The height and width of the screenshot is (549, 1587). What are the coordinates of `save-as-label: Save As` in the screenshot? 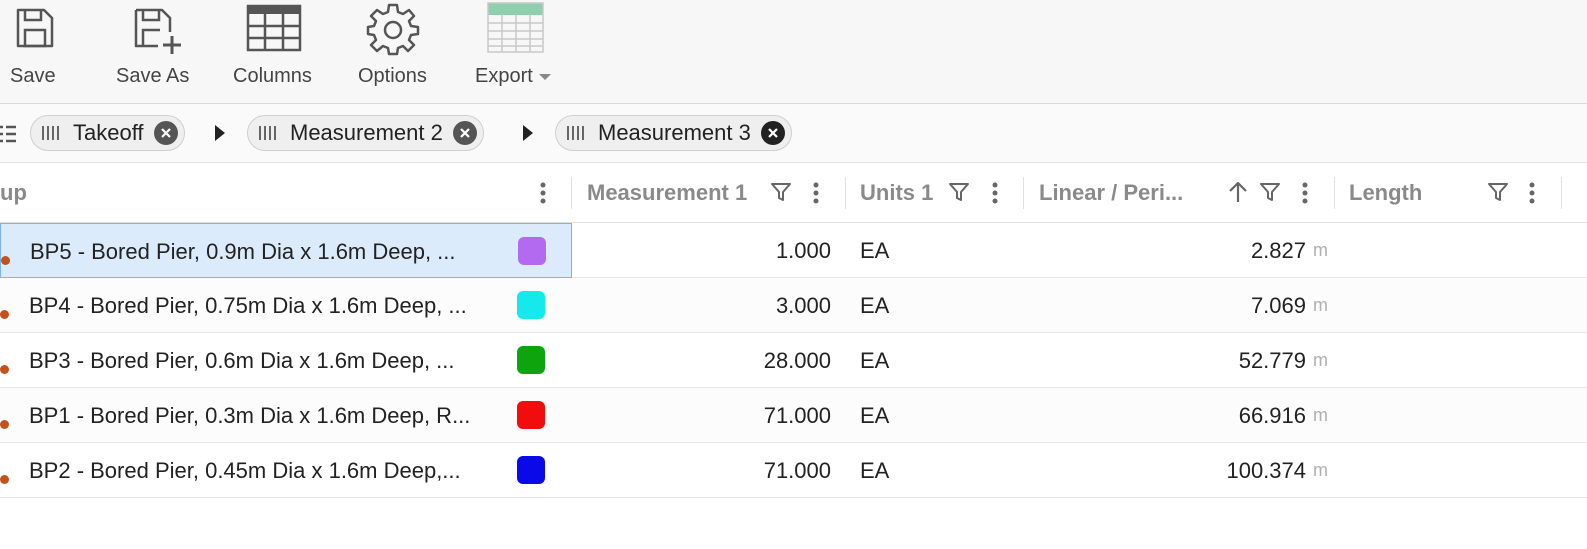 It's located at (153, 76).